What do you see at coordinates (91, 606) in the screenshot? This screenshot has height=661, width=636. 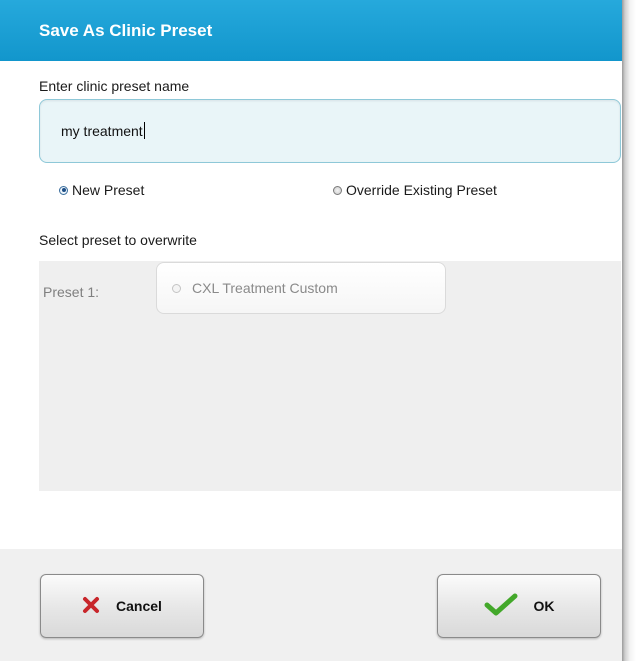 I see `x-mark-icon` at bounding box center [91, 606].